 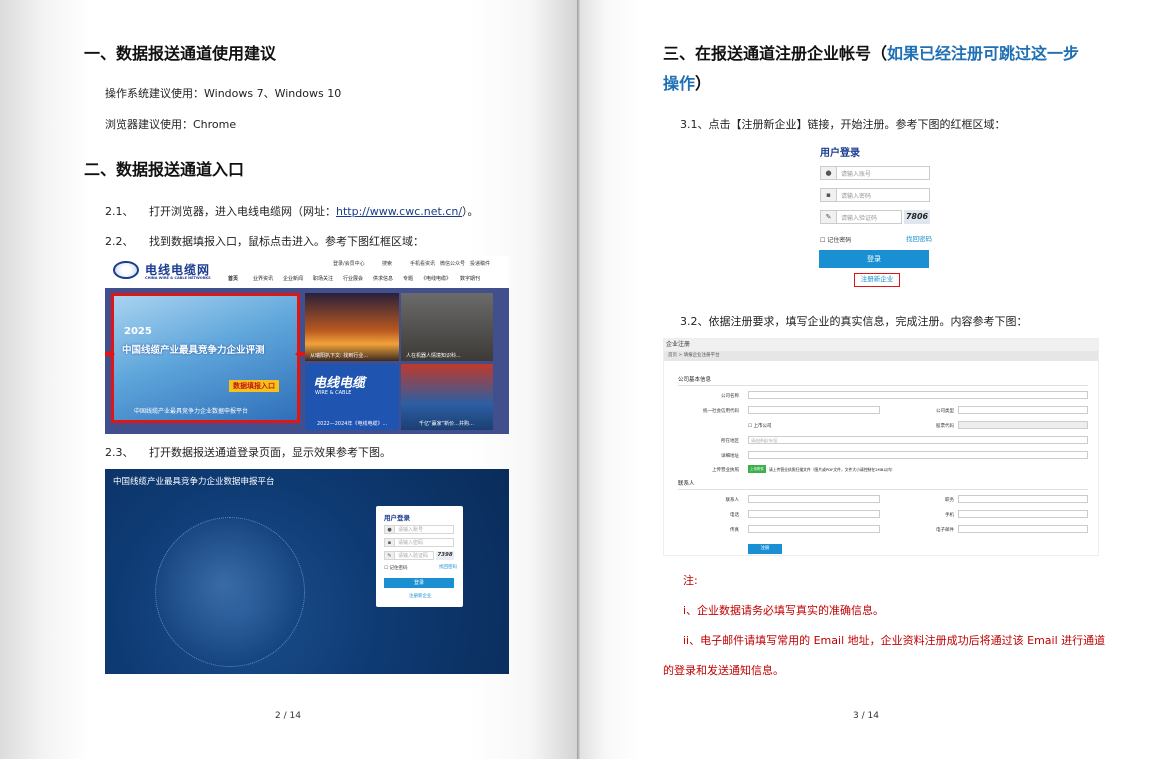 I want to click on password-input: ▪ 请输入密码, so click(x=875, y=195).